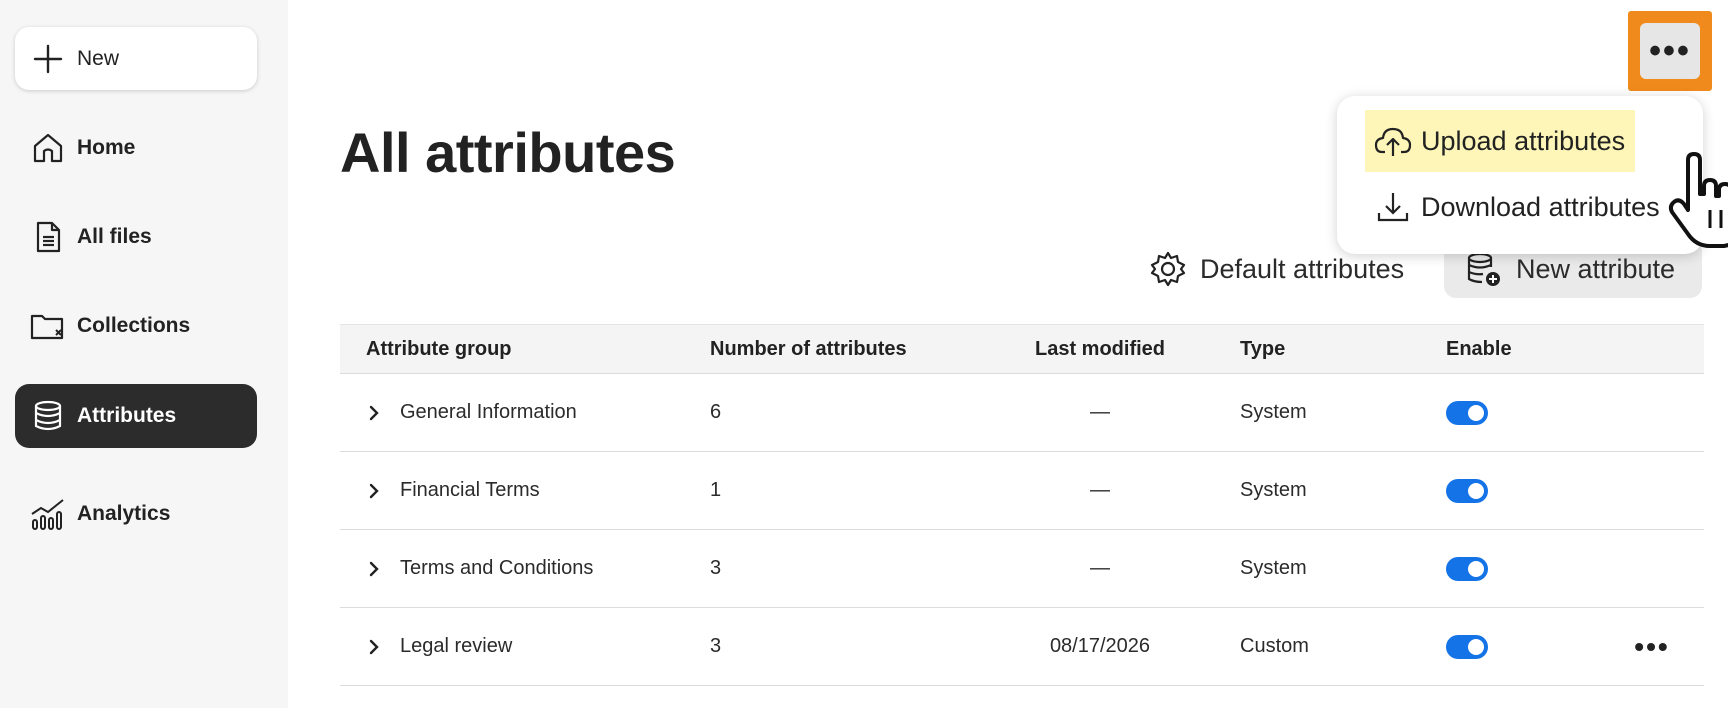  Describe the element at coordinates (1022, 569) in the screenshot. I see `table-row: Terms and Conditions 3 — System` at that location.